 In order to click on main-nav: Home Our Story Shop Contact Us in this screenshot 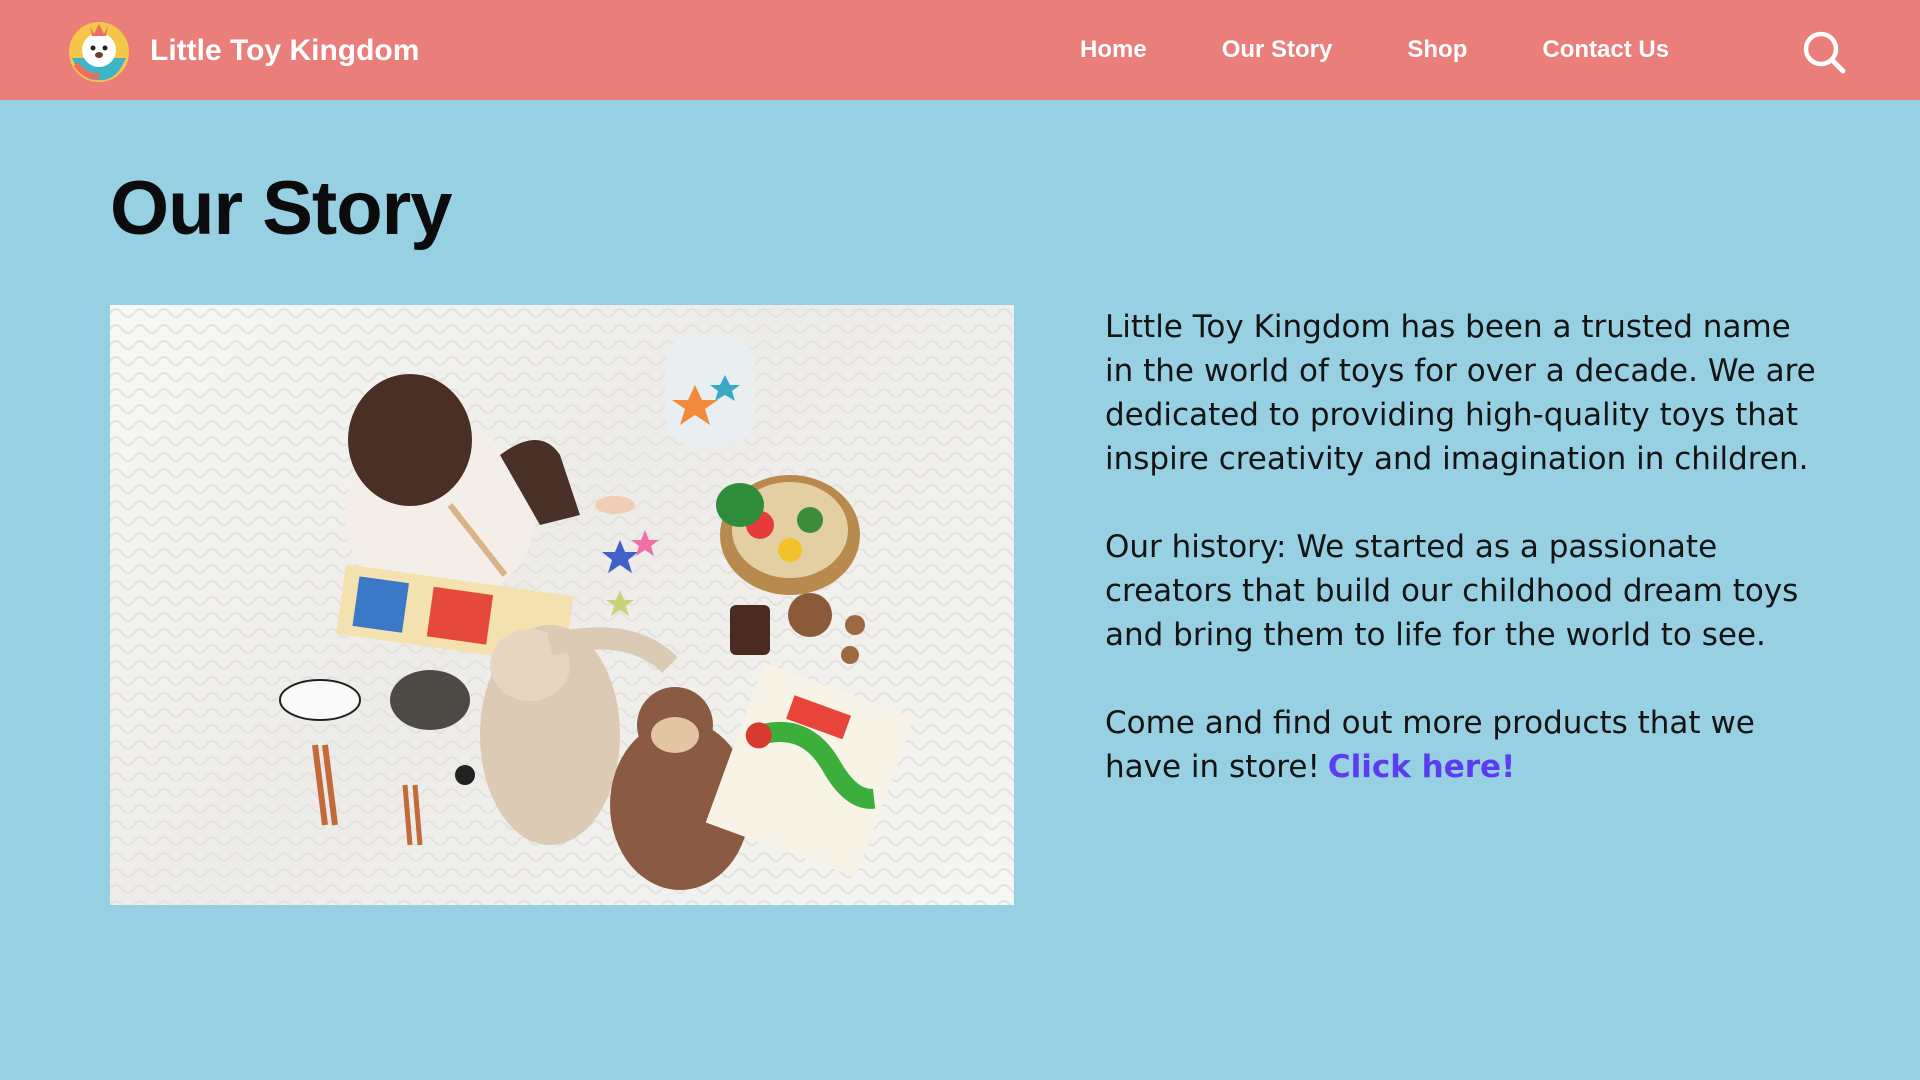, I will do `click(1412, 50)`.